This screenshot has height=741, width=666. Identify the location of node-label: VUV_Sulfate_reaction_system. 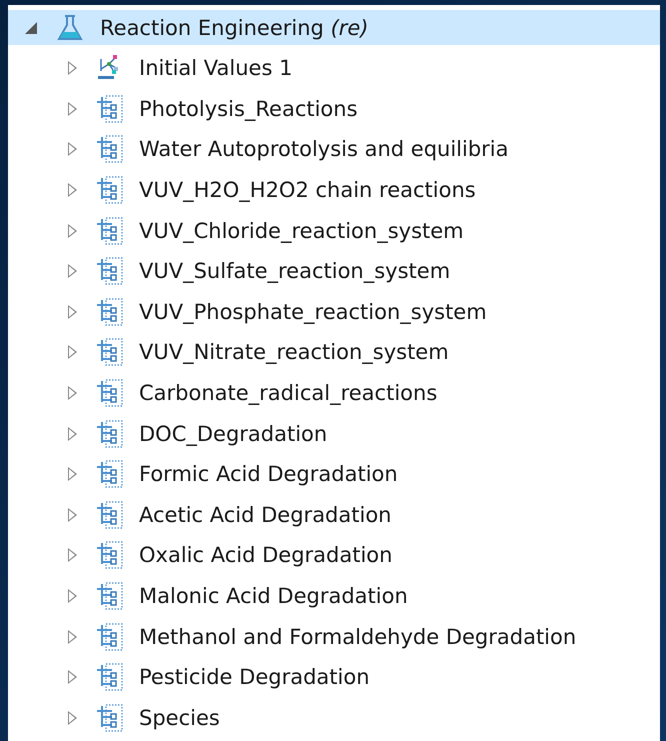
(294, 271).